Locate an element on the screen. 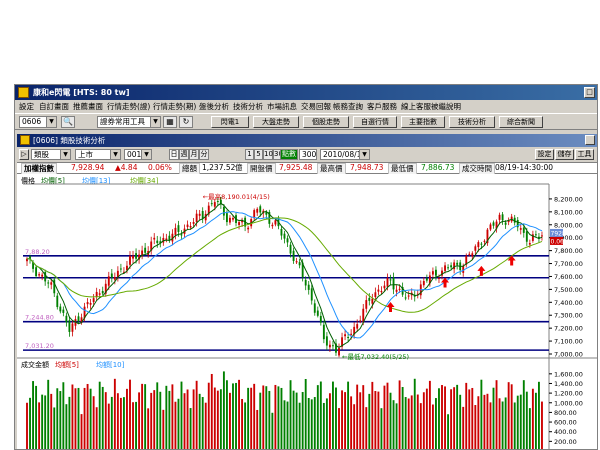 Image resolution: width=600 pixels, height=450 pixels. symbol-input: 0606 ▼ is located at coordinates (38, 122).